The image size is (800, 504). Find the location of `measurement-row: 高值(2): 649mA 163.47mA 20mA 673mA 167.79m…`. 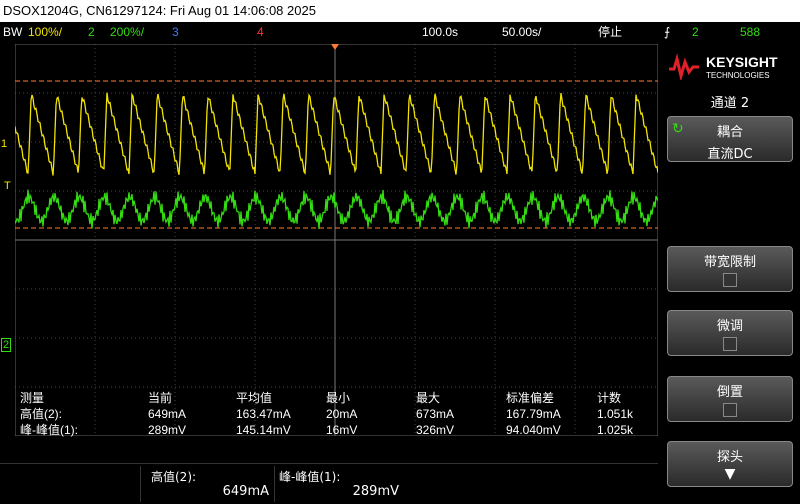

measurement-row: 高值(2): 649mA 163.47mA 20mA 673mA 167.79m… is located at coordinates (340, 414).